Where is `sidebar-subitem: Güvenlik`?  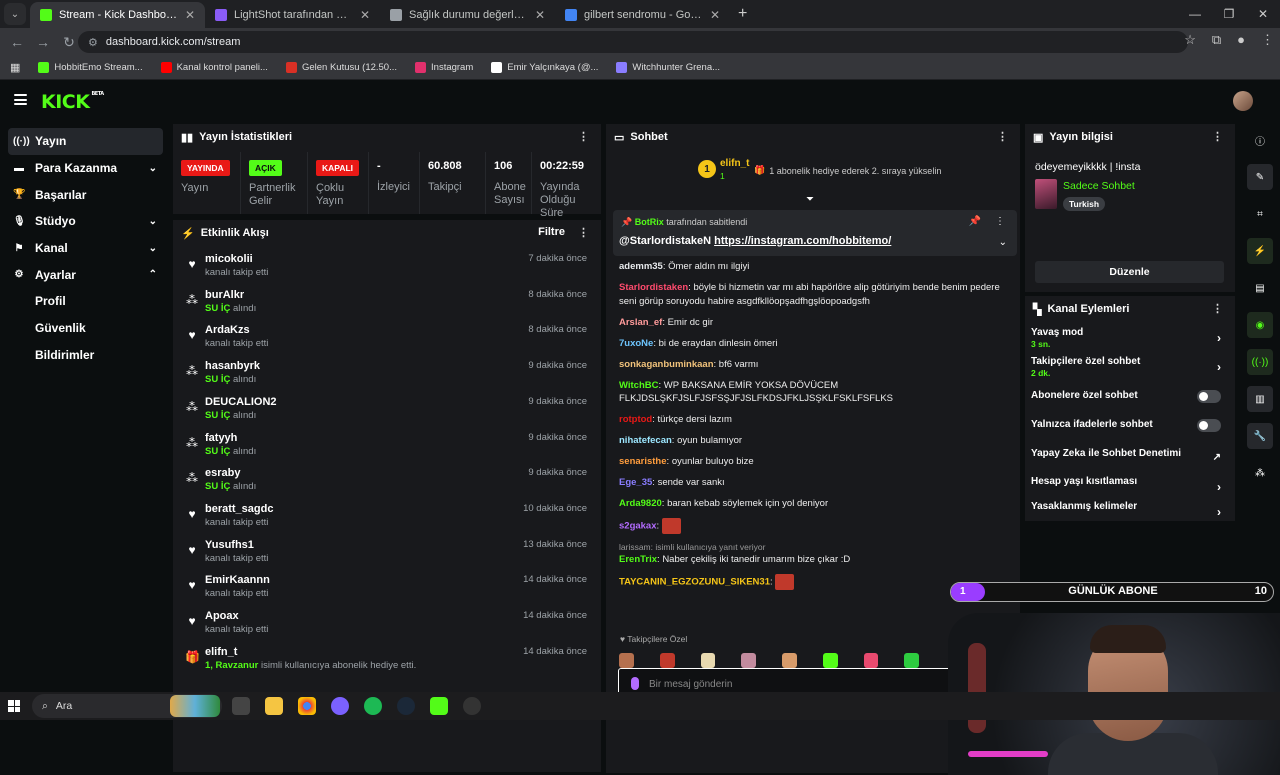
sidebar-subitem: Güvenlik is located at coordinates (85, 328).